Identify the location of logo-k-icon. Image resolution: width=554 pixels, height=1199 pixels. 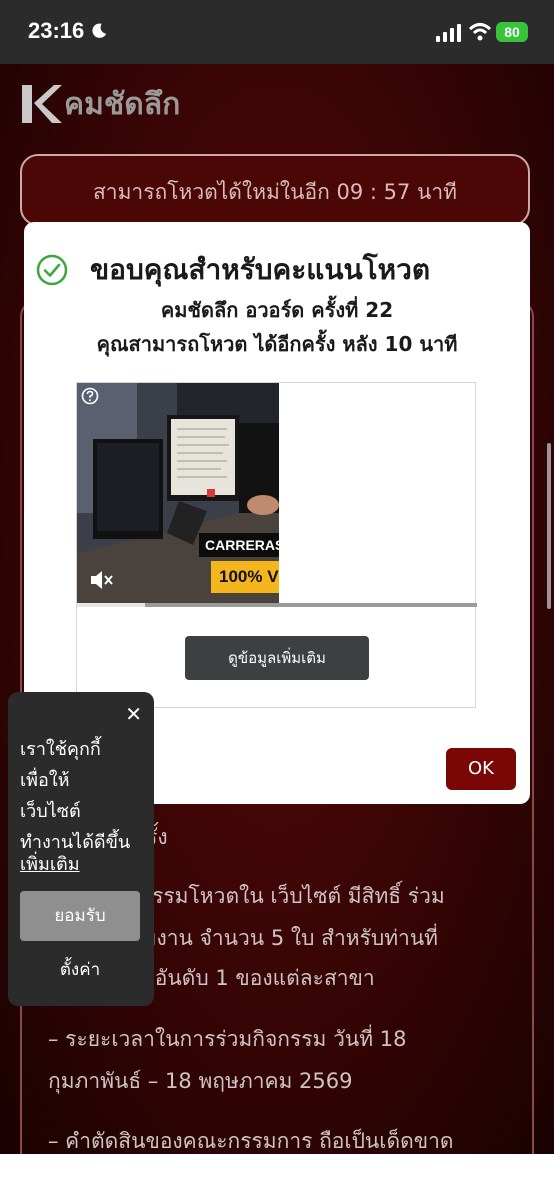
(42, 104).